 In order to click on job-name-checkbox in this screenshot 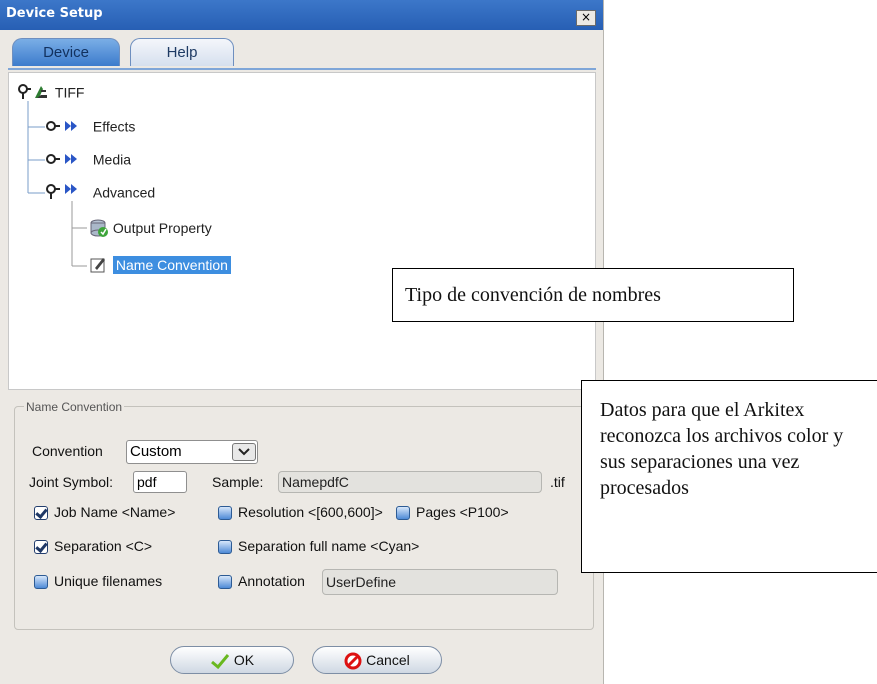, I will do `click(41, 513)`.